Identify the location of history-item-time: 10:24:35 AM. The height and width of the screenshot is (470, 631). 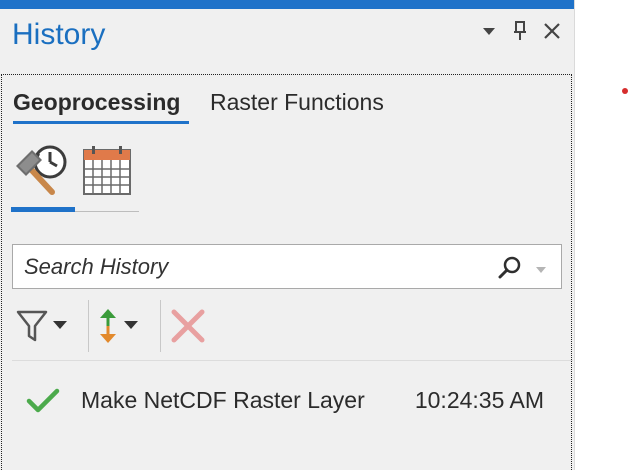
(479, 400).